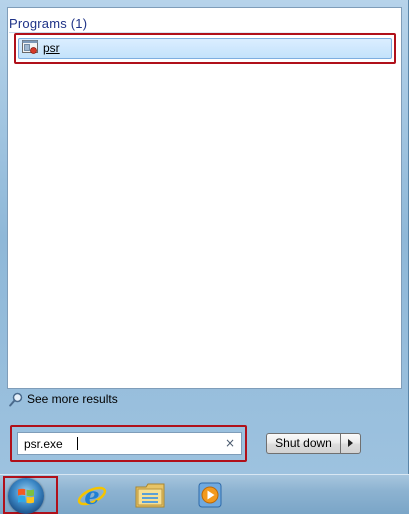 Image resolution: width=409 pixels, height=514 pixels. I want to click on arrow-right-icon, so click(350, 443).